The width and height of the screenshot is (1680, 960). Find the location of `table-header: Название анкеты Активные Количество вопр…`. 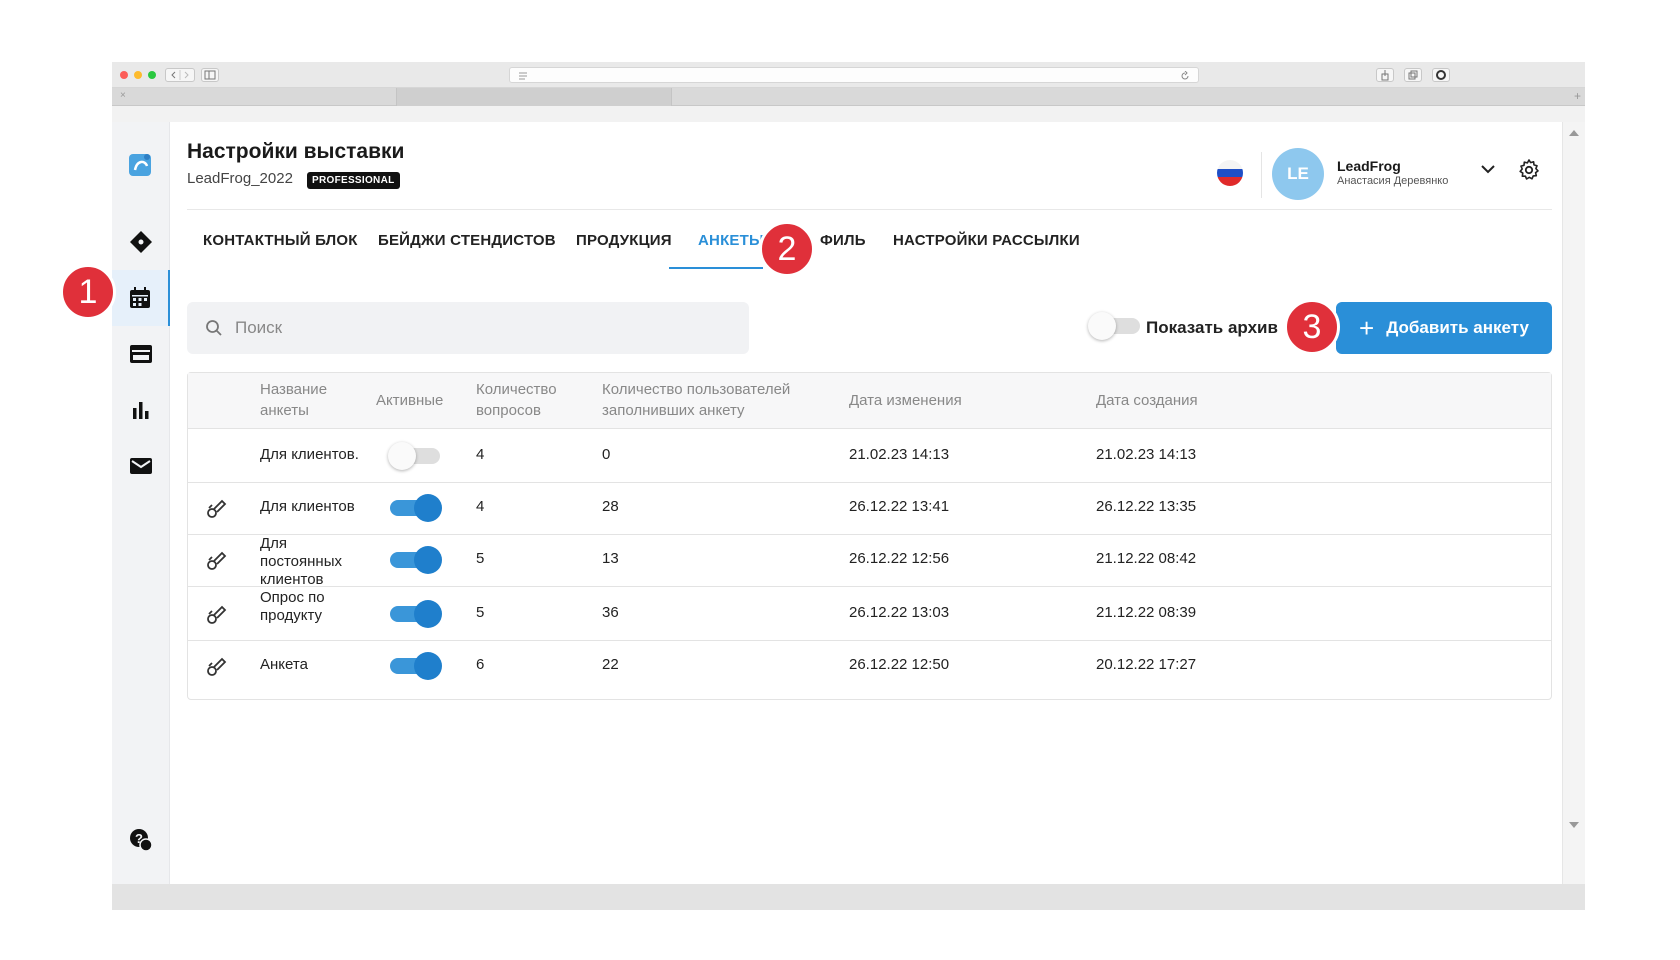

table-header: Название анкеты Активные Количество вопр… is located at coordinates (869, 401).